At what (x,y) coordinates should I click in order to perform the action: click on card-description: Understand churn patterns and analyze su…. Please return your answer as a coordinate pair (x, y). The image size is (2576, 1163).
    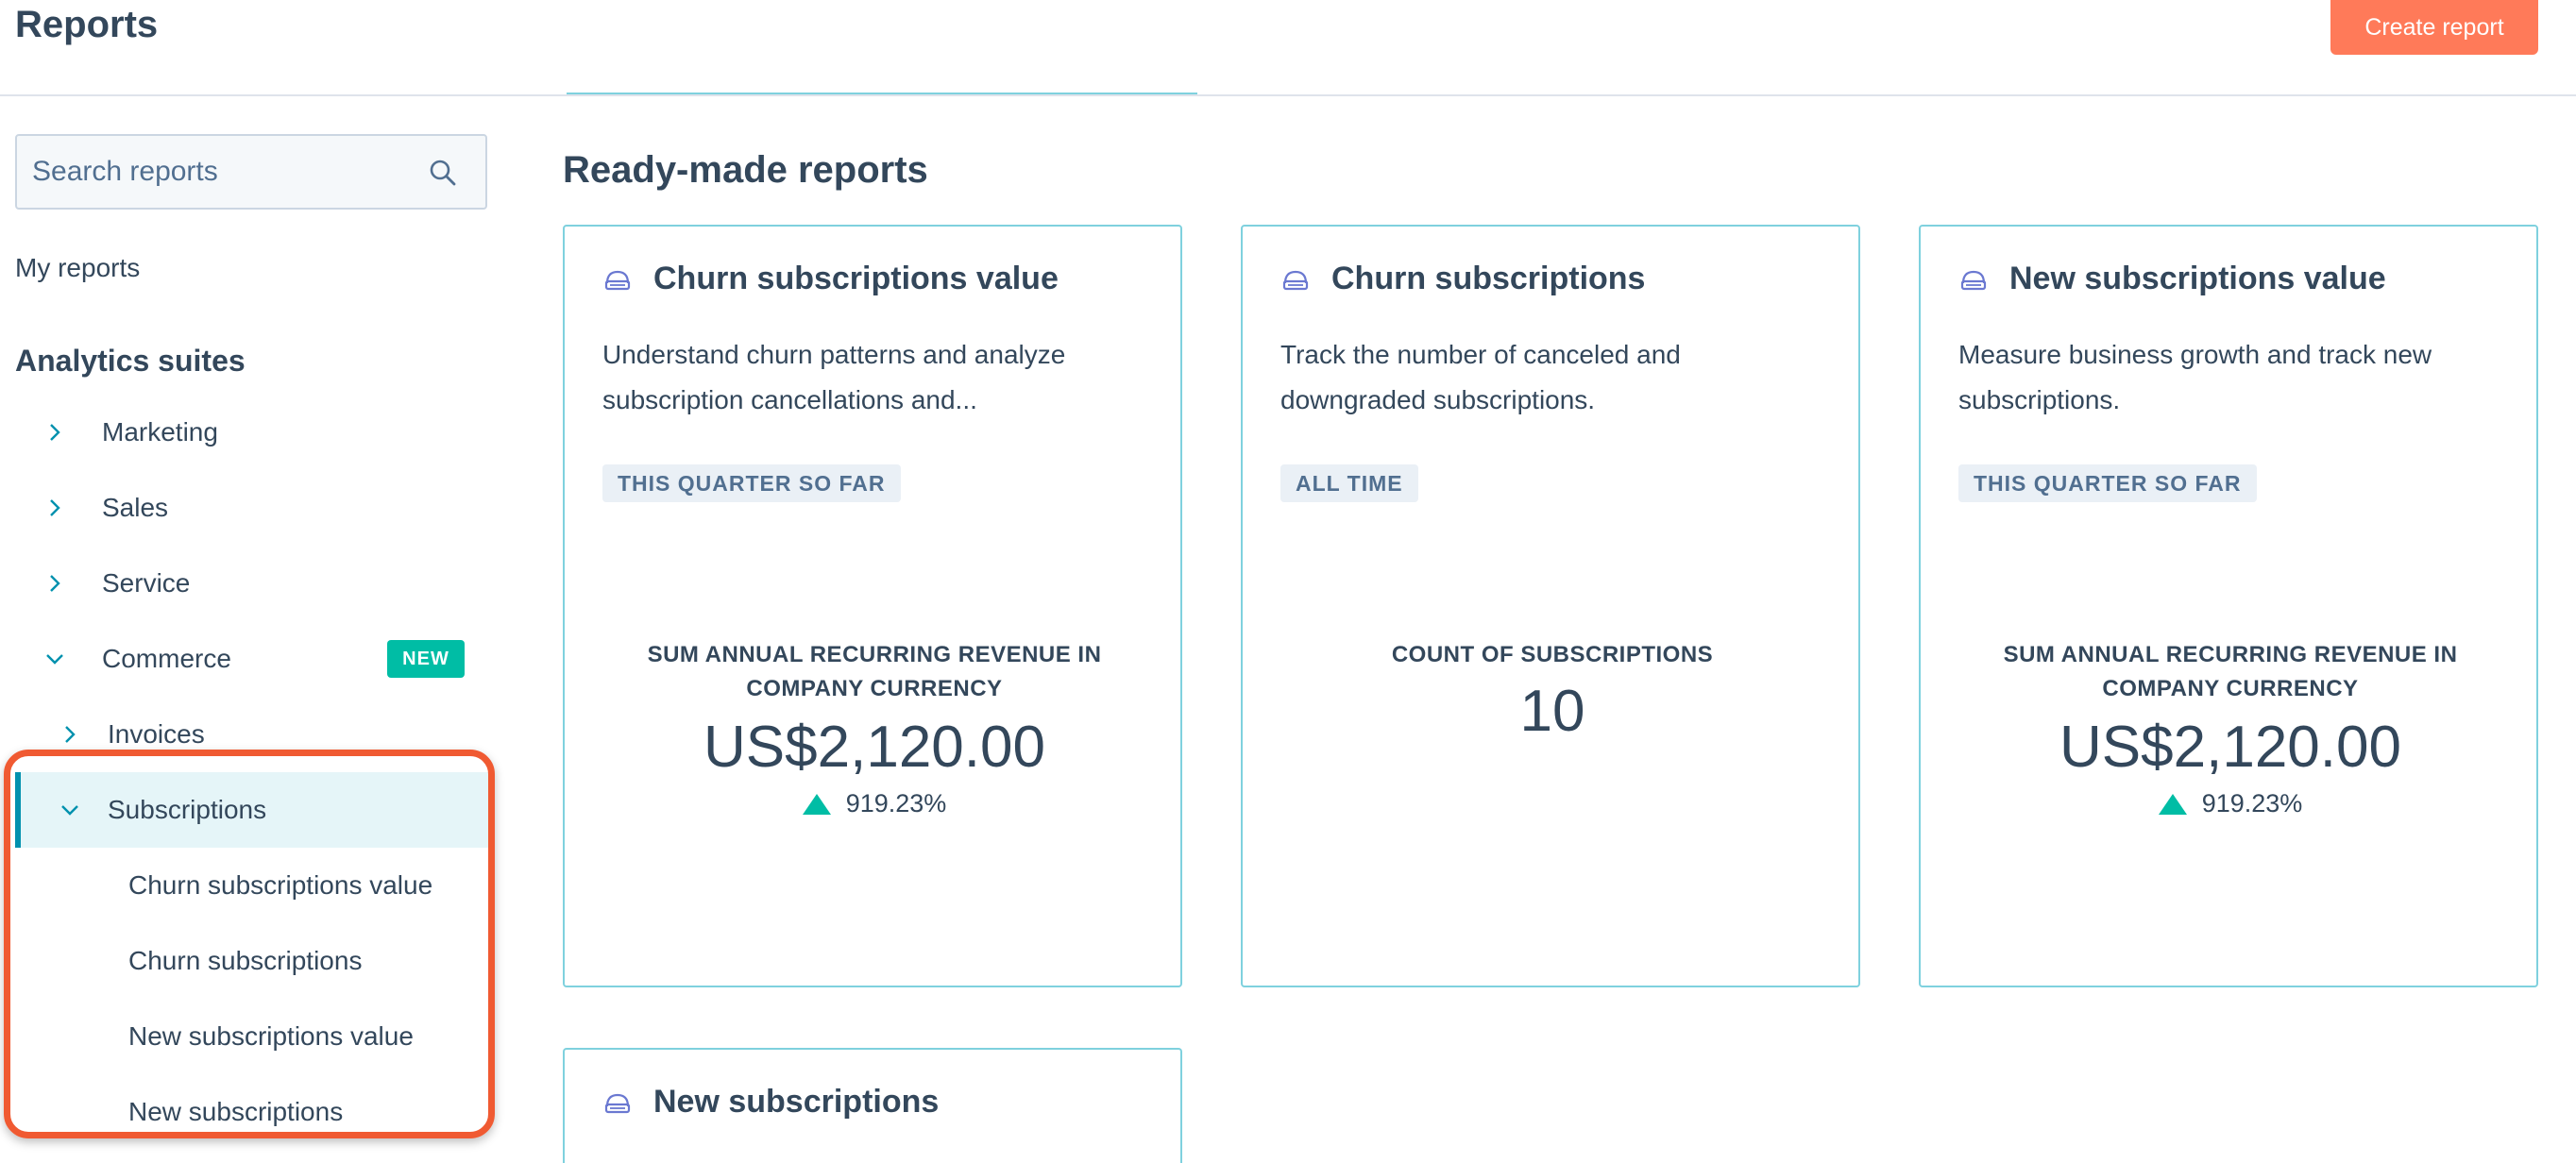
    Looking at the image, I should click on (834, 377).